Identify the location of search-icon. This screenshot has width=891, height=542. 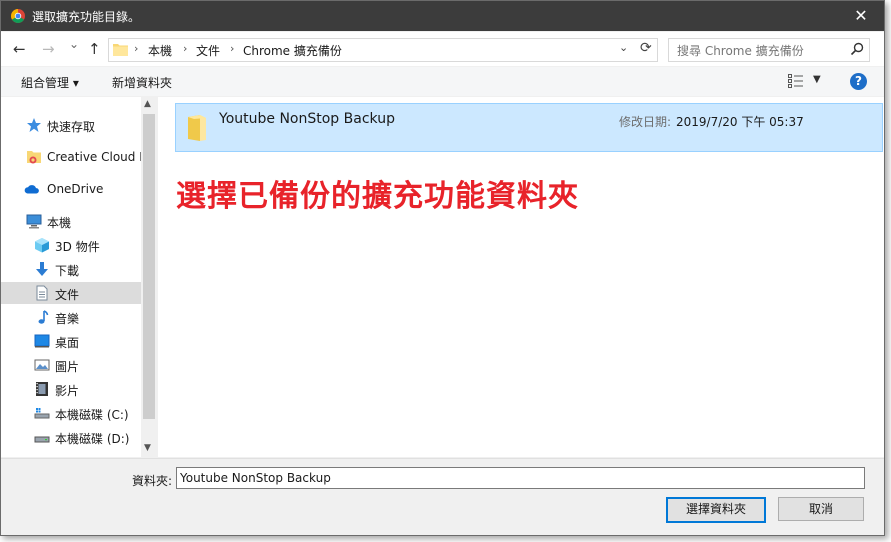
(857, 49).